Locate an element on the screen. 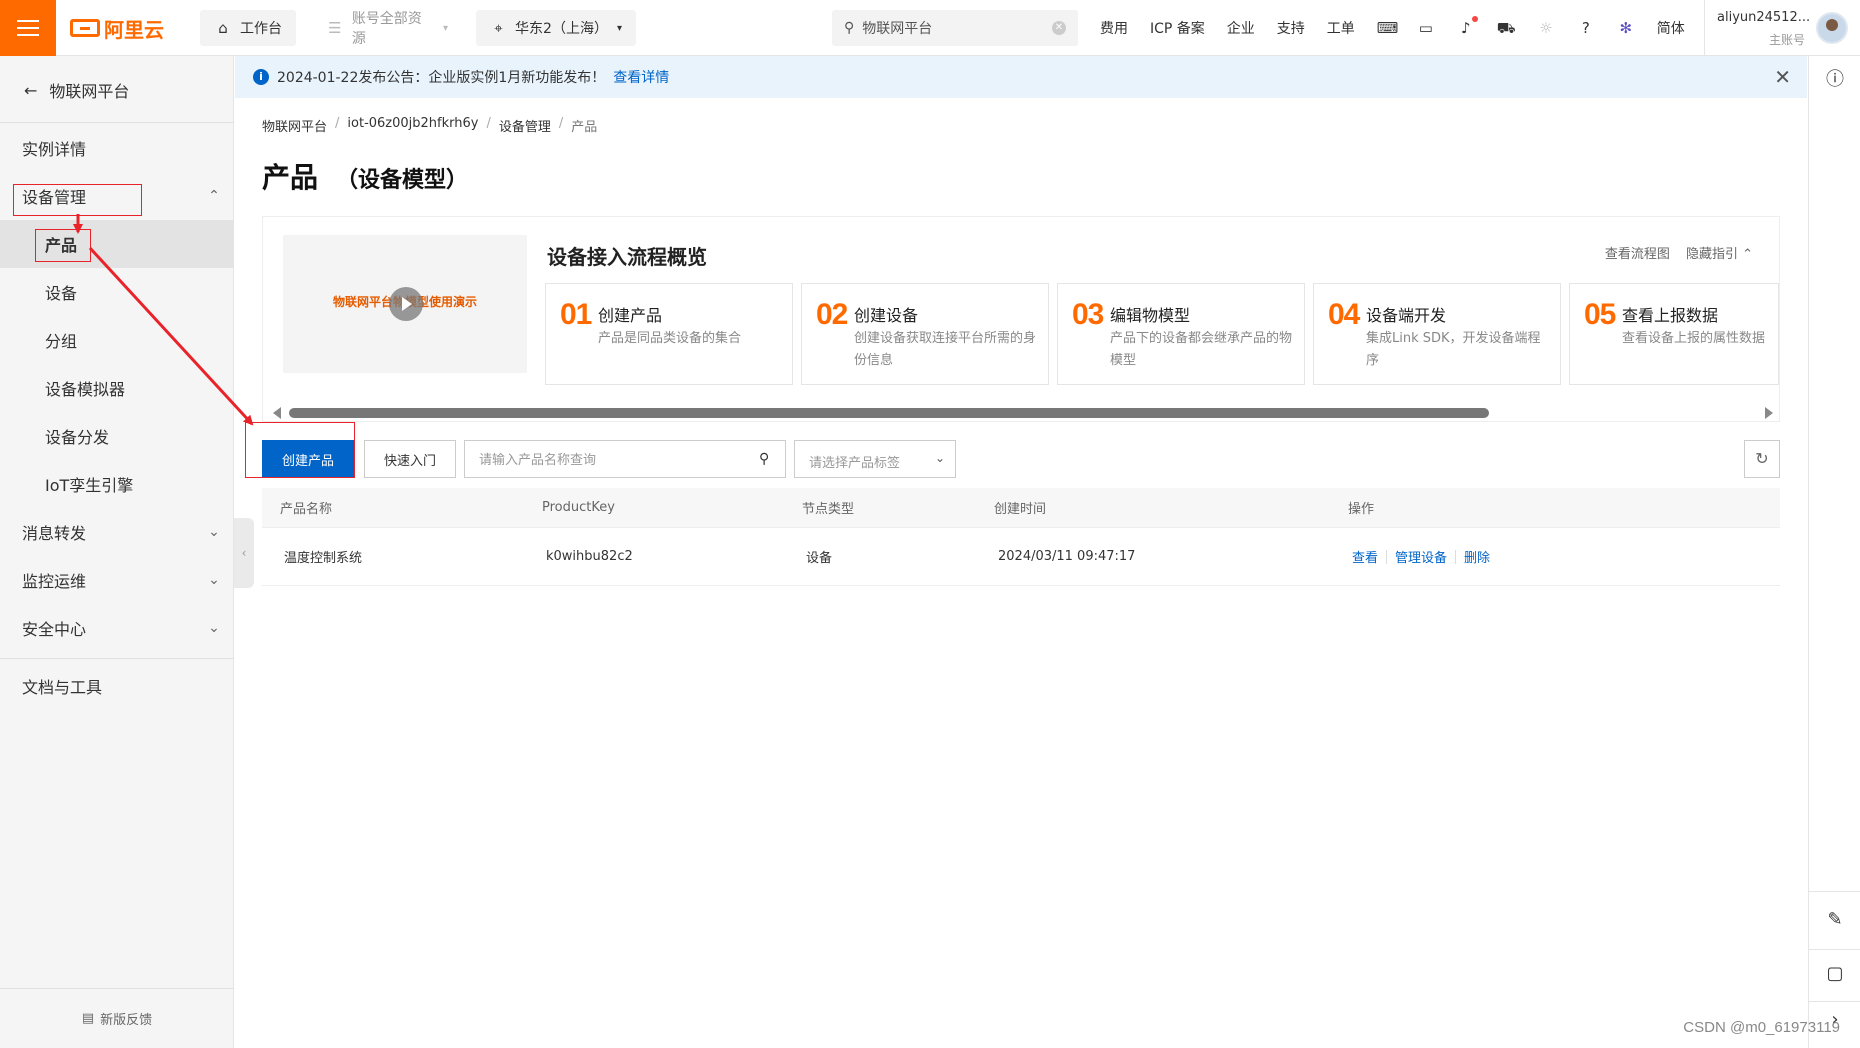  created-time: 2024/03/11 09:47:17 is located at coordinates (1067, 556).